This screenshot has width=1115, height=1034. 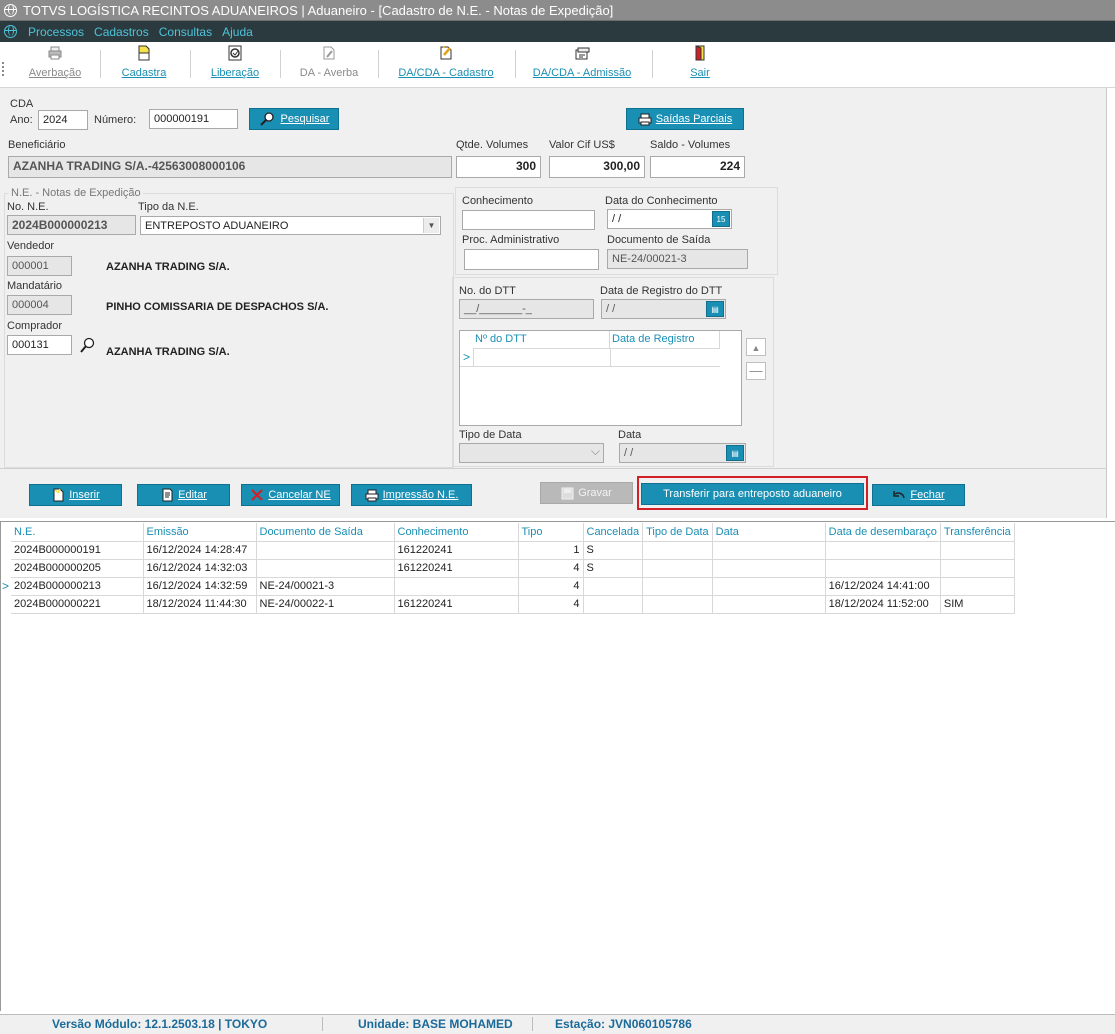 I want to click on documento-saida-label: Documento de Saída, so click(x=659, y=240).